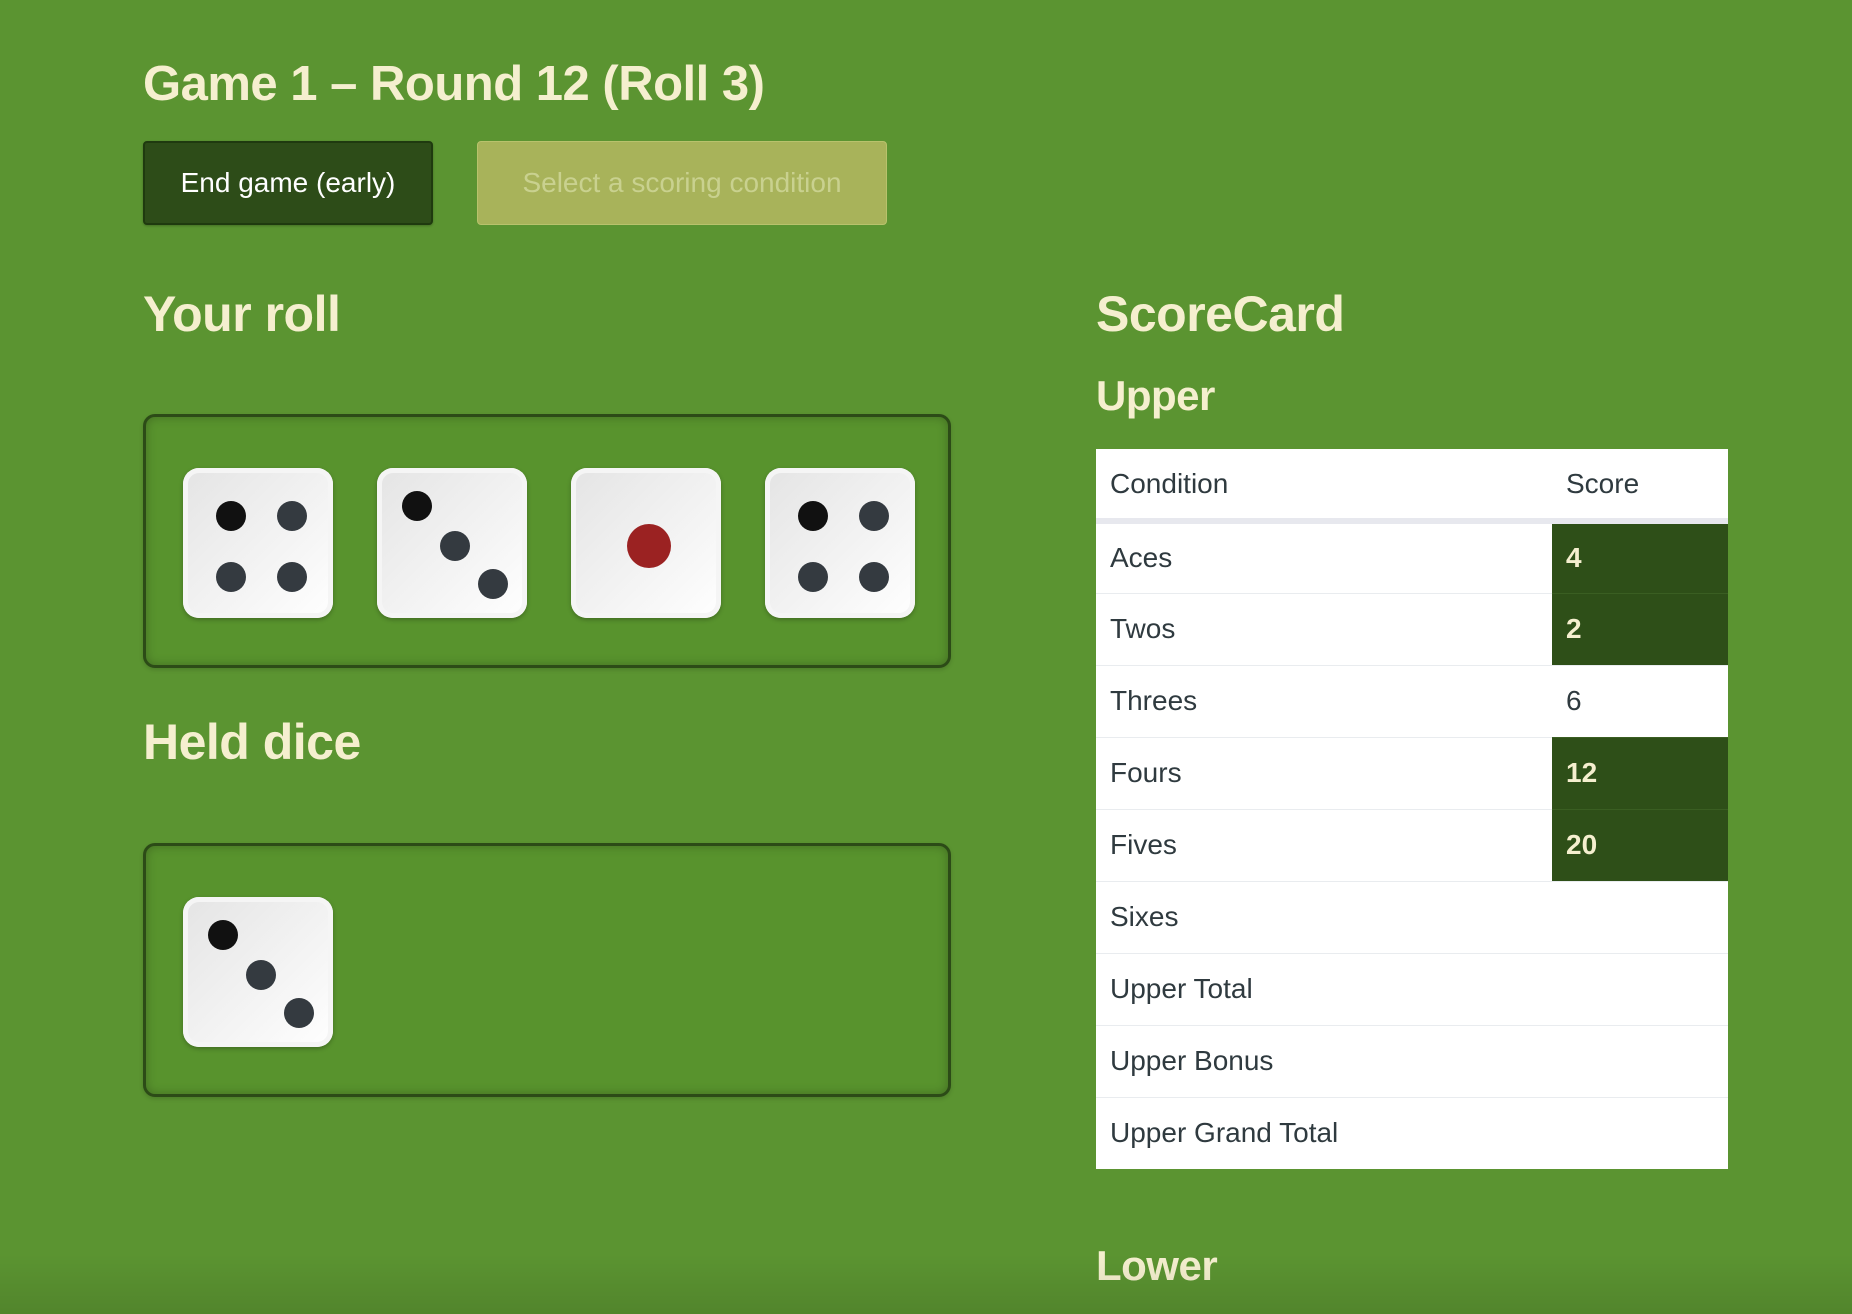 This screenshot has height=1314, width=1852. I want to click on lower-section-heading: Lower, so click(1157, 1265).